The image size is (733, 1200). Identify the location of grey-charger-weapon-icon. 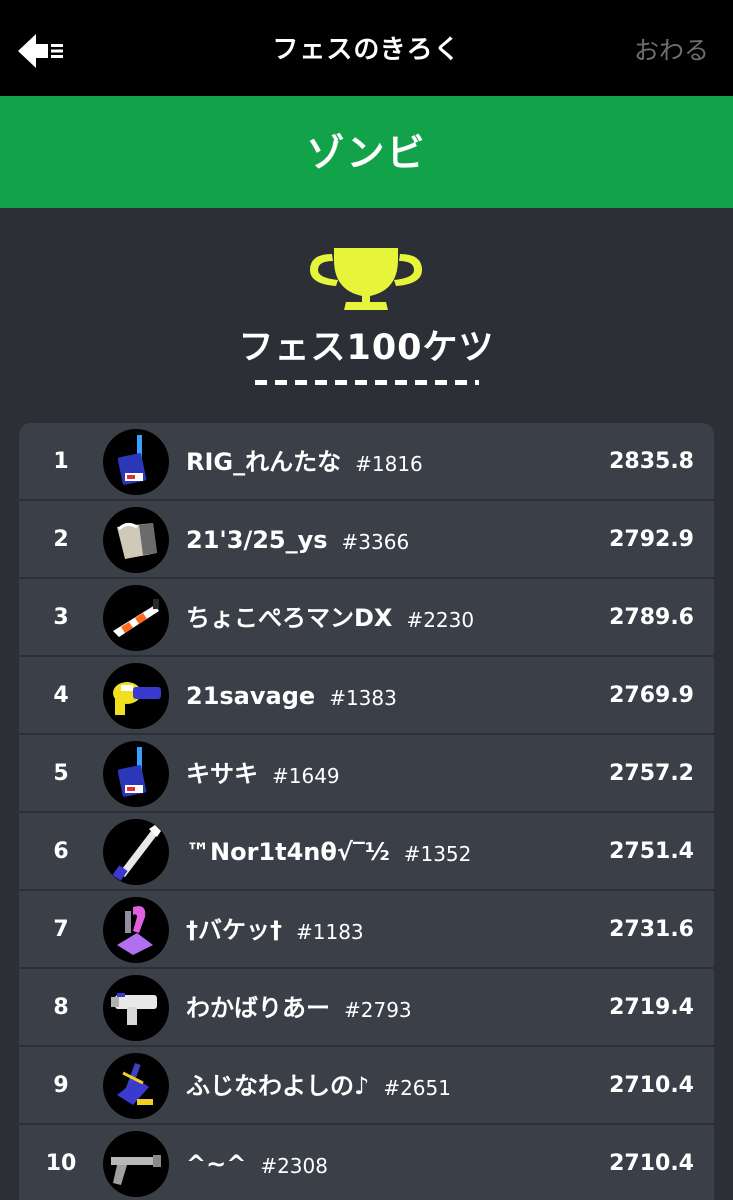
(136, 1164).